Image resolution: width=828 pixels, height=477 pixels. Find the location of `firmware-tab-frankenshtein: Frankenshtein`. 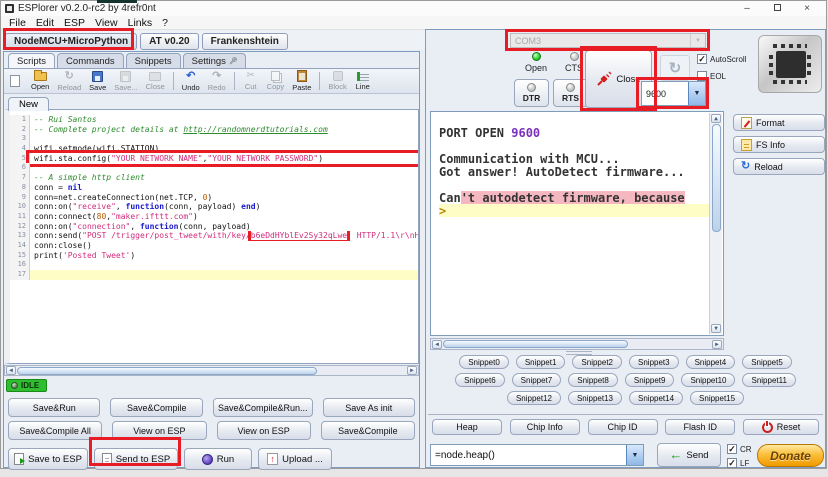

firmware-tab-frankenshtein: Frankenshtein is located at coordinates (244, 41).